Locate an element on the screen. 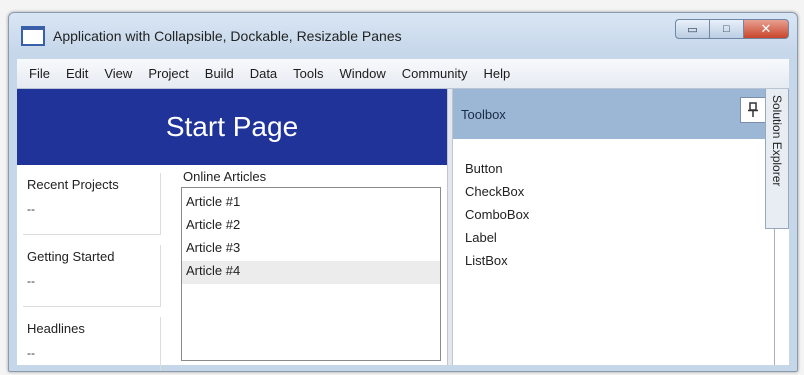  getting-started-group: Getting Started -- is located at coordinates (92, 276).